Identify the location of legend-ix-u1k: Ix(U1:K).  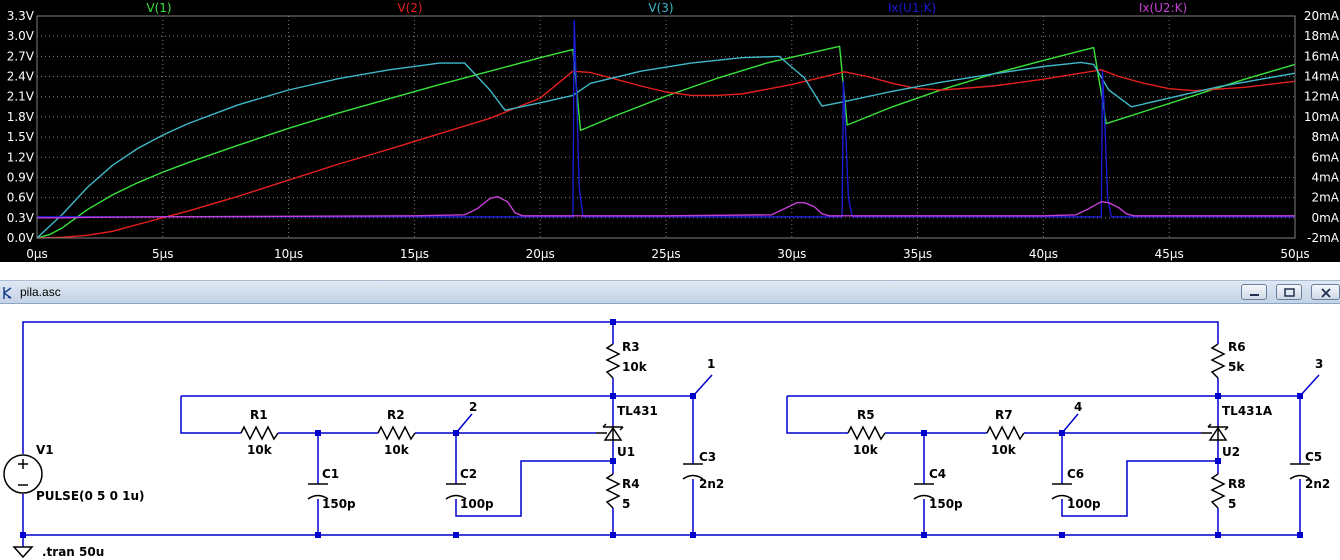
(912, 8).